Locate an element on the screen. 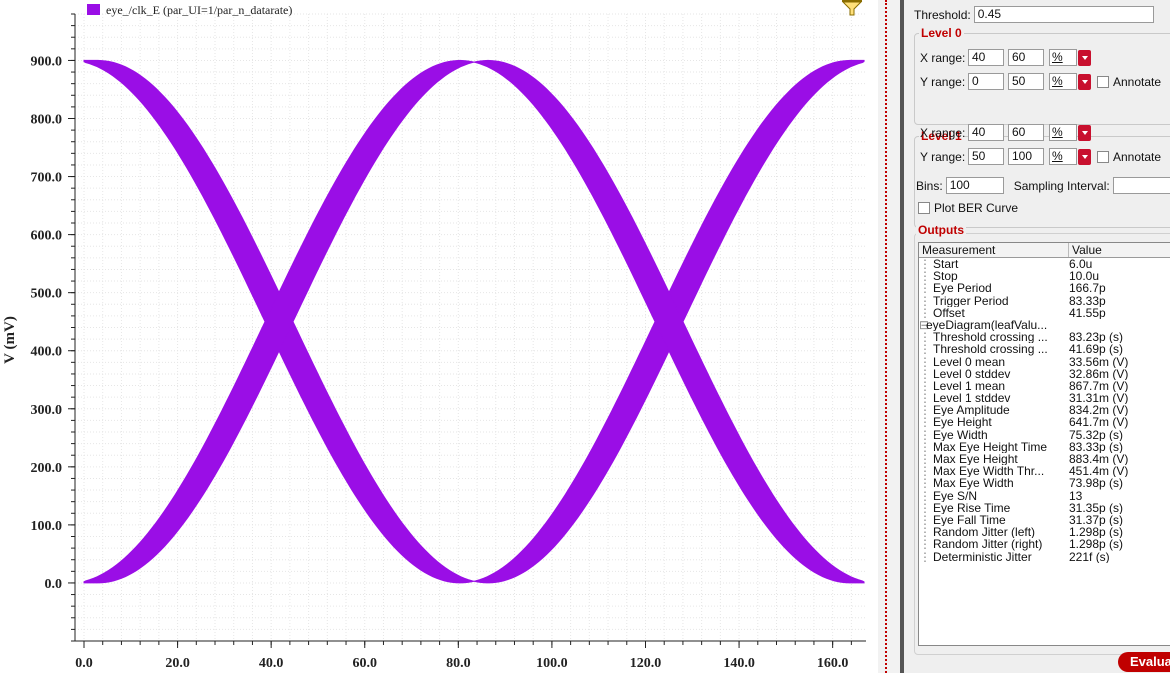  evaluate-button: Evaluate is located at coordinates (1144, 662).